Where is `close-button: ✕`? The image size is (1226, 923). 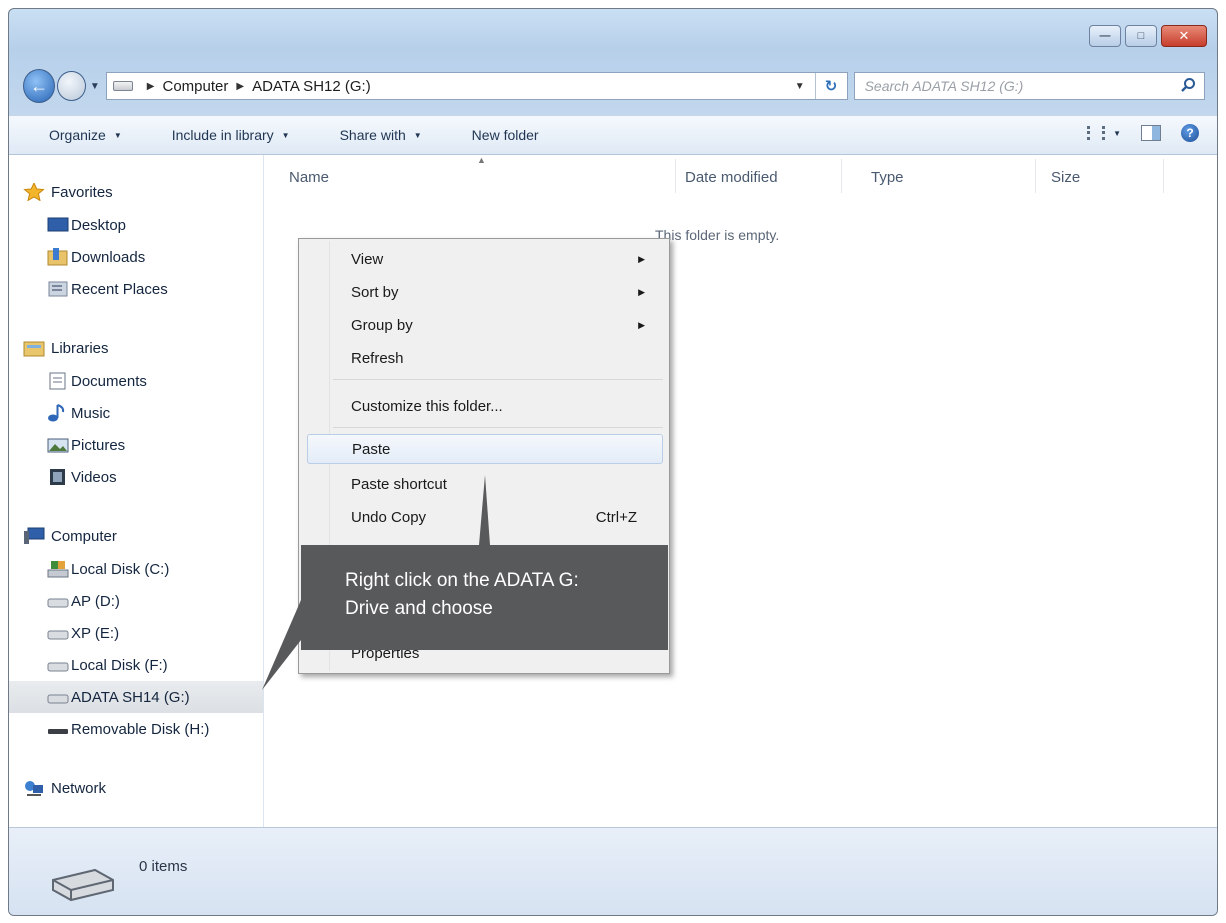 close-button: ✕ is located at coordinates (1184, 36).